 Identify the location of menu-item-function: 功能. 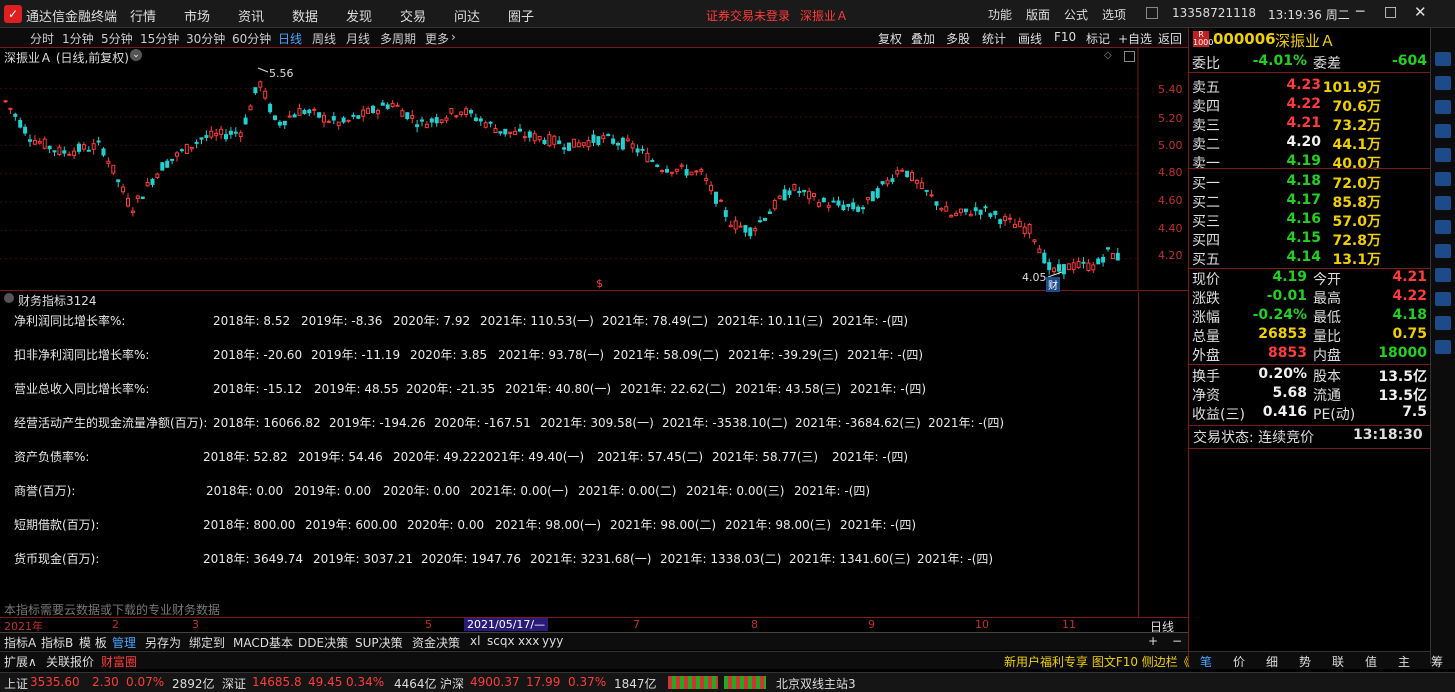
(1000, 14).